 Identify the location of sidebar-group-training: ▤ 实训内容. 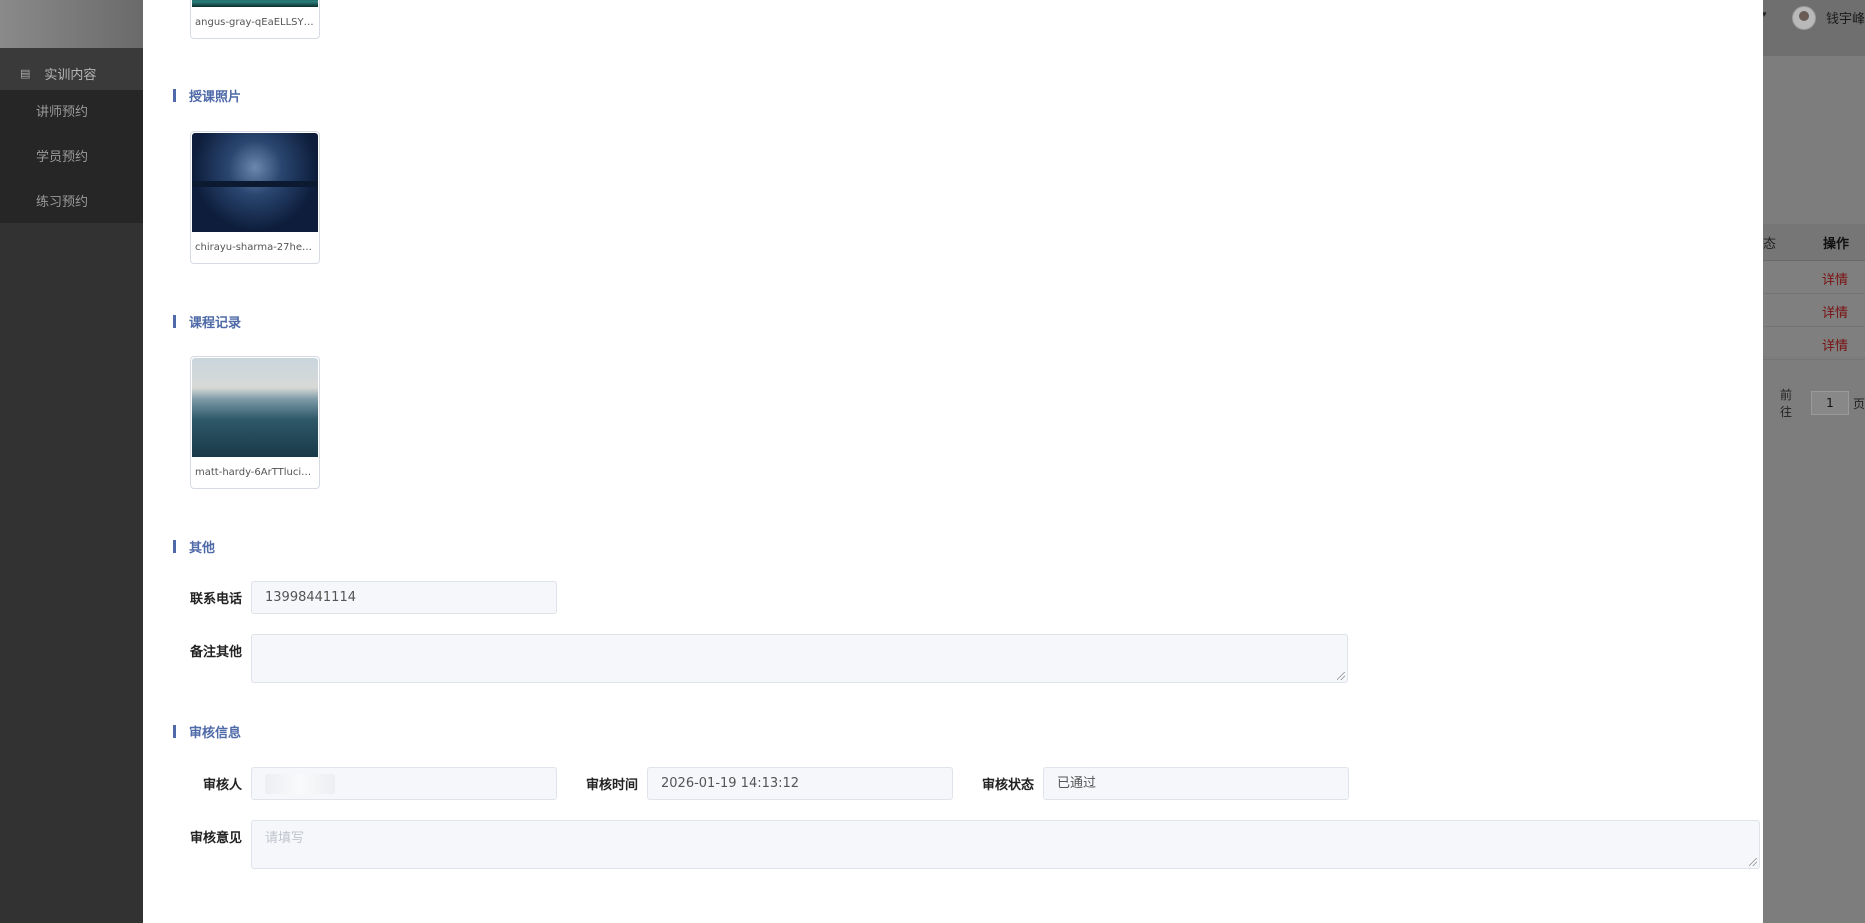
(71, 69).